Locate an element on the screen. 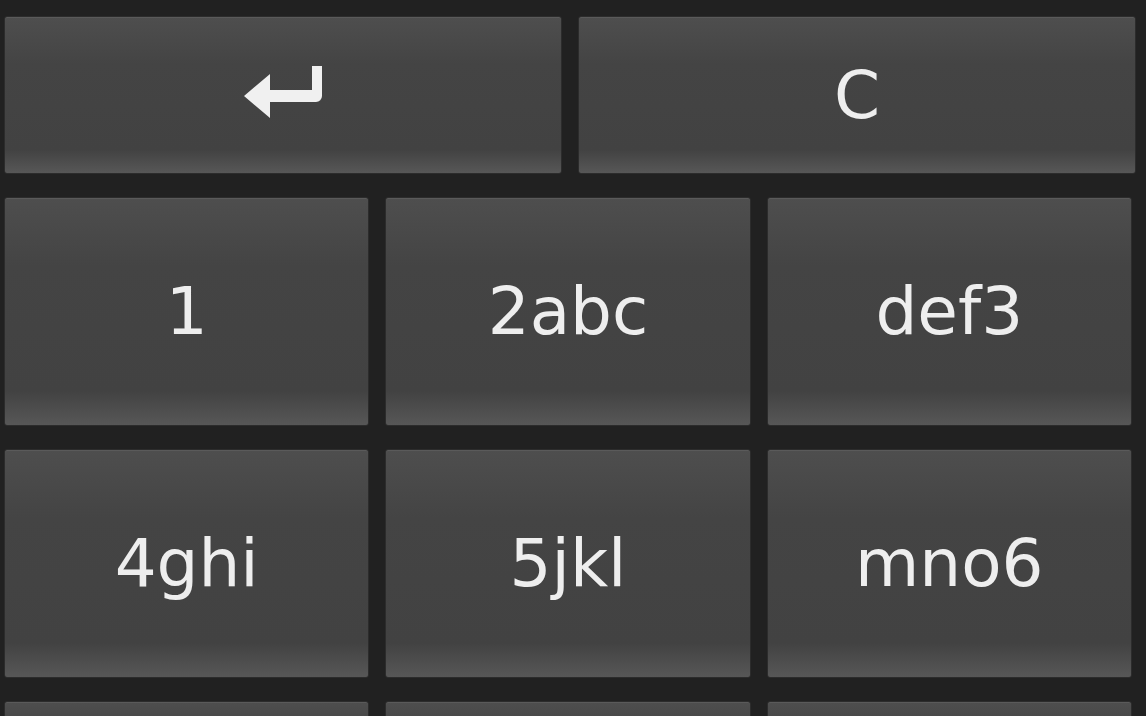 The height and width of the screenshot is (716, 1146). keypad-key: 2abc is located at coordinates (568, 311).